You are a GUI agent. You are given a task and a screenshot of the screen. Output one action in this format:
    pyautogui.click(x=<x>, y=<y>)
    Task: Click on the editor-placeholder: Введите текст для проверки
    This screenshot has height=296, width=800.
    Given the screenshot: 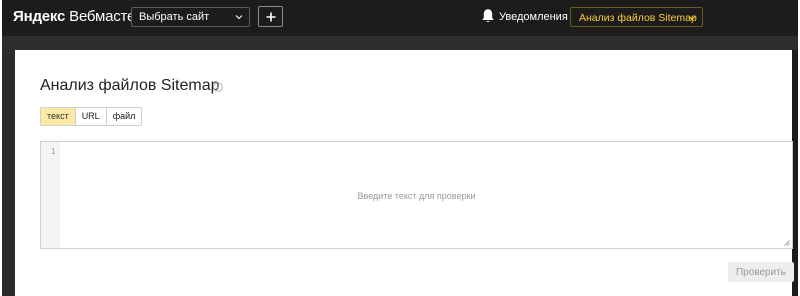 What is the action you would take?
    pyautogui.click(x=416, y=196)
    